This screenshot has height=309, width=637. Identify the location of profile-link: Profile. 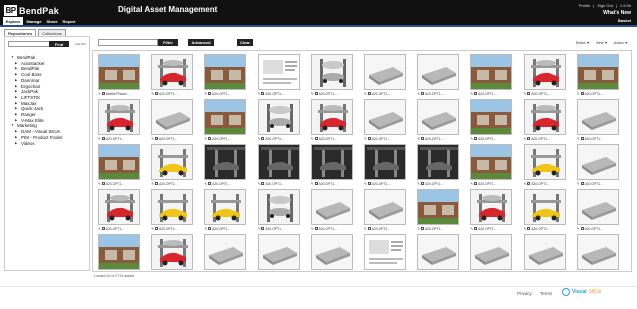
(584, 5).